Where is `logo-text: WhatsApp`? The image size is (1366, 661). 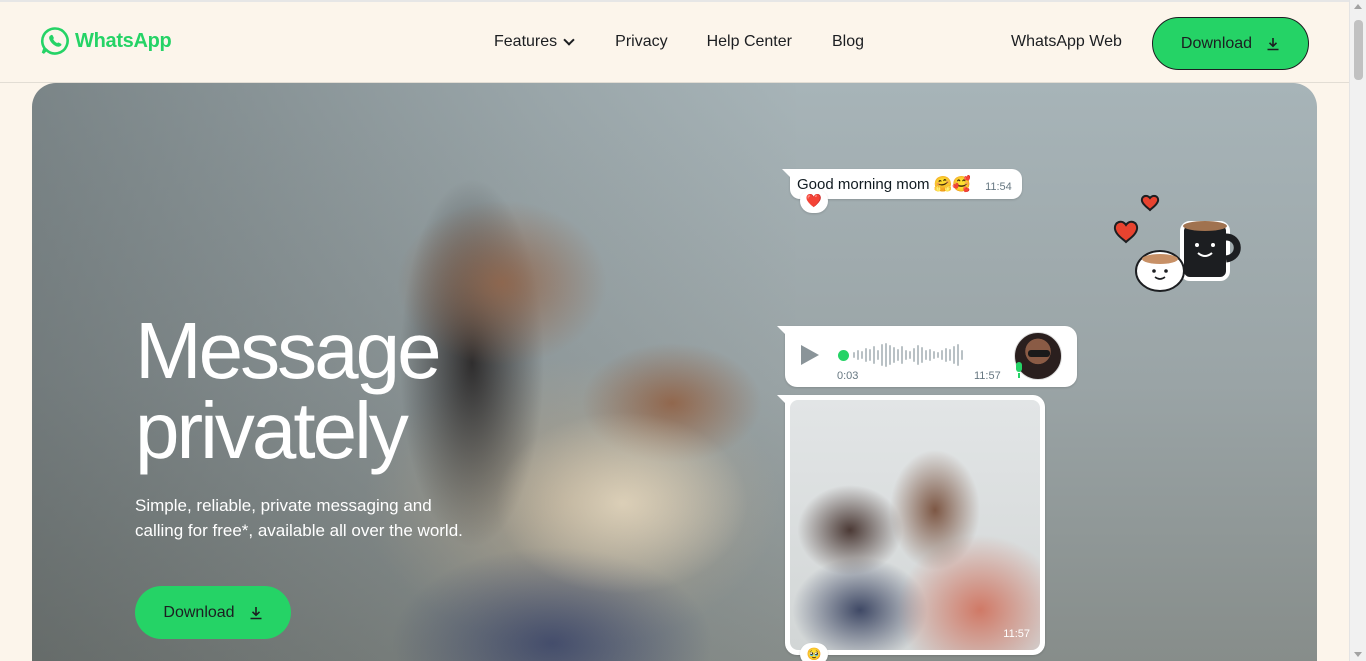
logo-text: WhatsApp is located at coordinates (123, 40).